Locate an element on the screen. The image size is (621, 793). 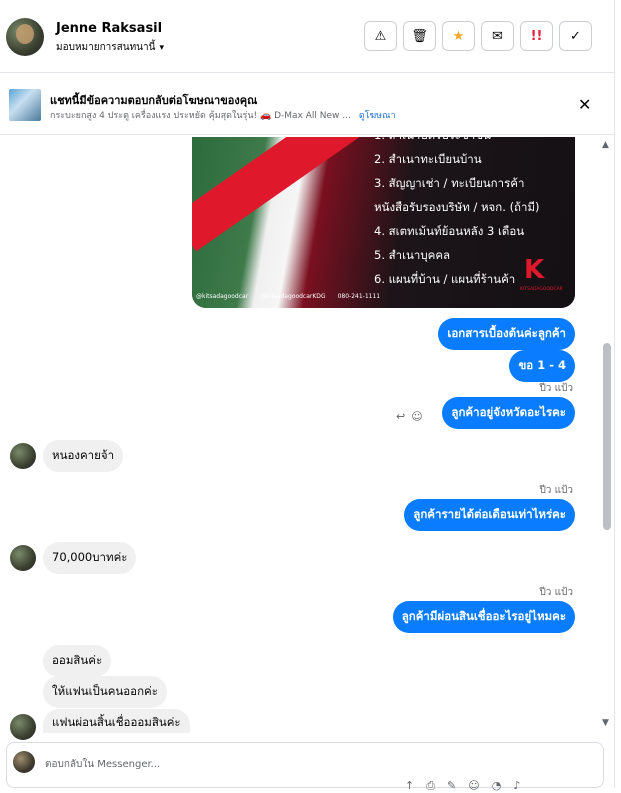
sticker-icon: ◔ is located at coordinates (497, 786).